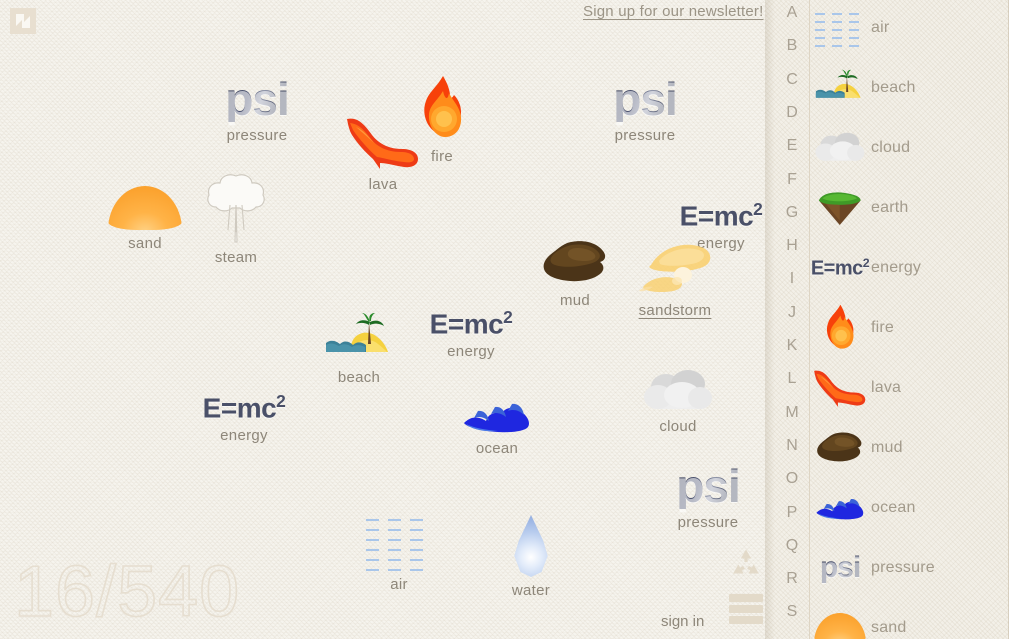 This screenshot has width=1009, height=639. I want to click on alphabet-letter-g: G, so click(792, 213).